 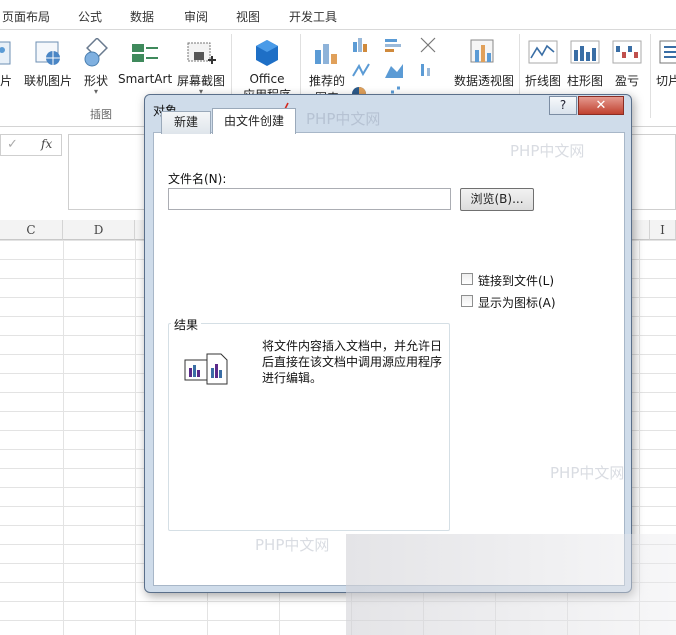 I want to click on blurred-region, so click(x=511, y=584).